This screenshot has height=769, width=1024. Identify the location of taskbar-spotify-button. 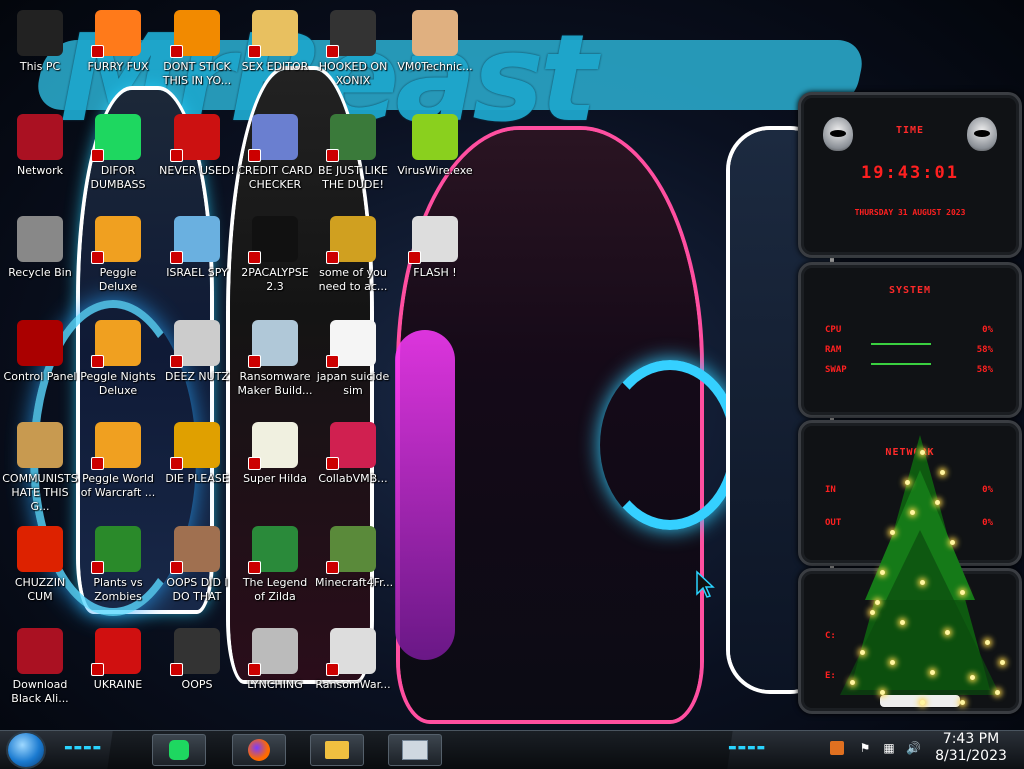
(179, 750).